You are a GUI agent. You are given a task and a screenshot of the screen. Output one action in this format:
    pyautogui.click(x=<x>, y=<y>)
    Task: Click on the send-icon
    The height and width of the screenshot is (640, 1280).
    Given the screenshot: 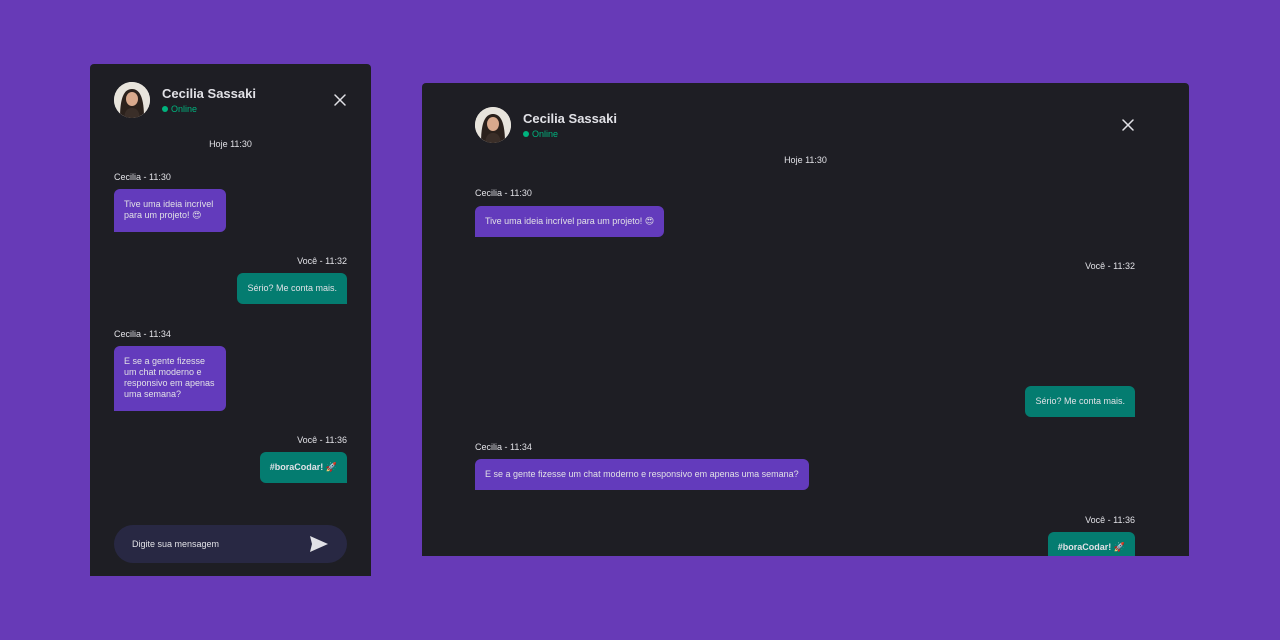 What is the action you would take?
    pyautogui.click(x=319, y=544)
    